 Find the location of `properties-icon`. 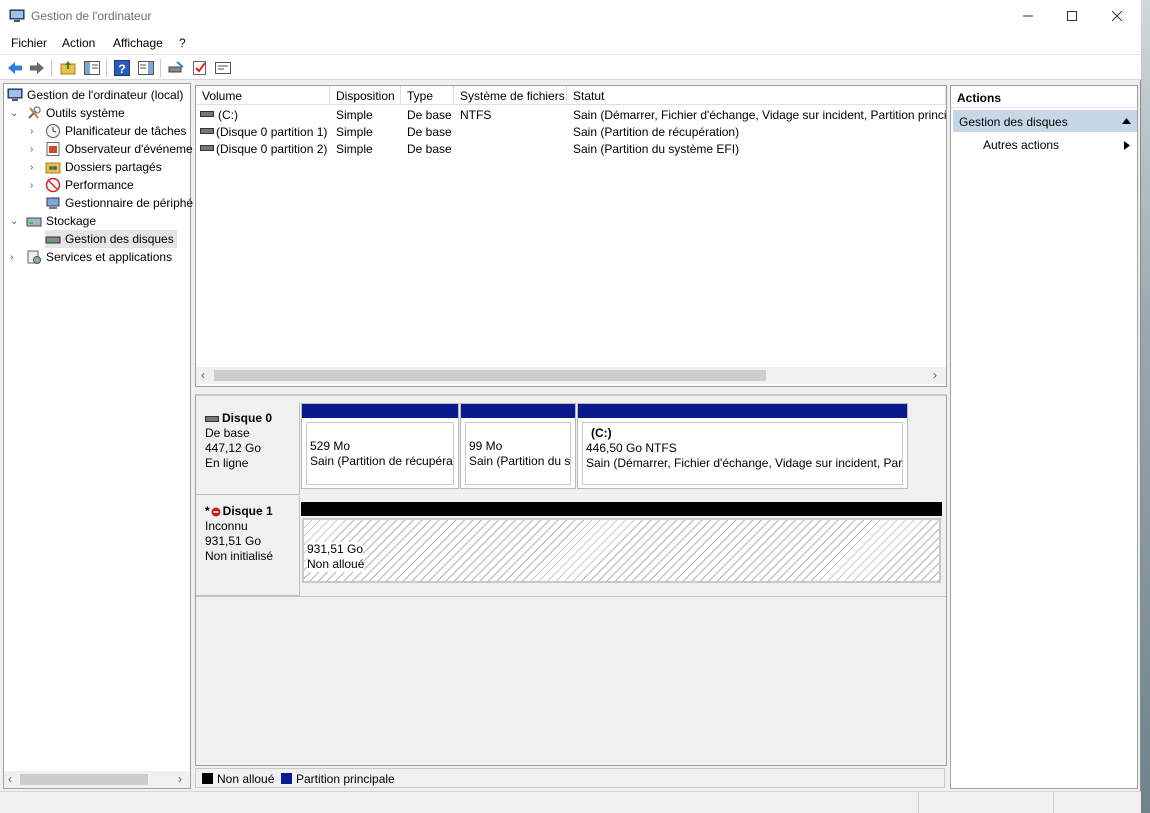

properties-icon is located at coordinates (223, 68).